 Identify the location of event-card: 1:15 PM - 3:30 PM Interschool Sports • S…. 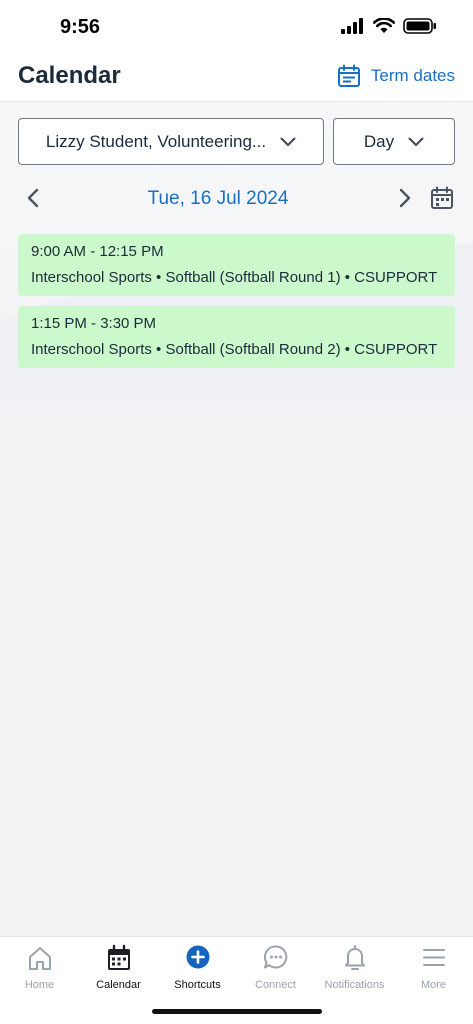
(236, 337).